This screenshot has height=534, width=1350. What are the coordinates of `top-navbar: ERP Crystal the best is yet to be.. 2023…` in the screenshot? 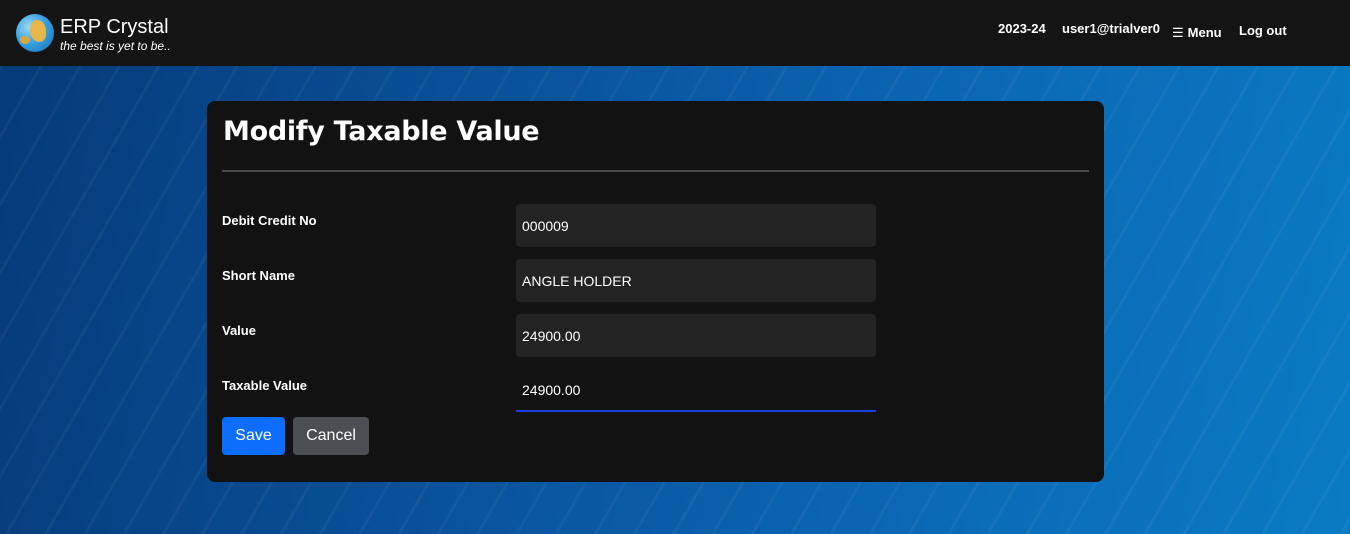 It's located at (675, 33).